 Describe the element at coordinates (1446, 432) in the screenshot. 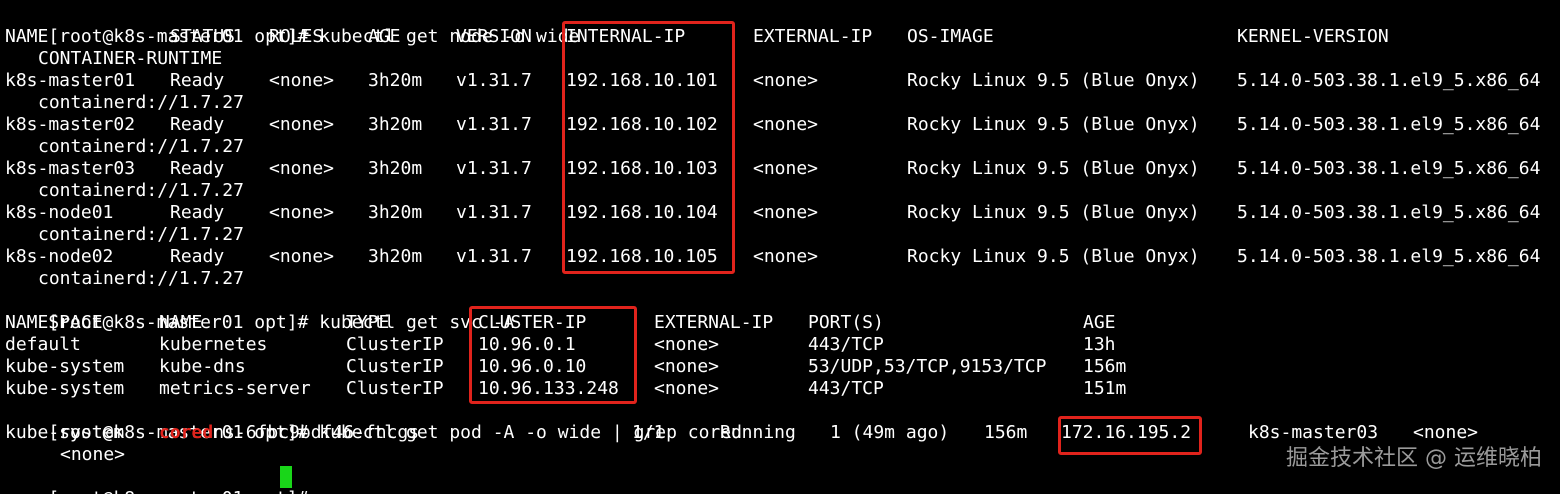

I see `pod-nominated-node: <none>` at that location.